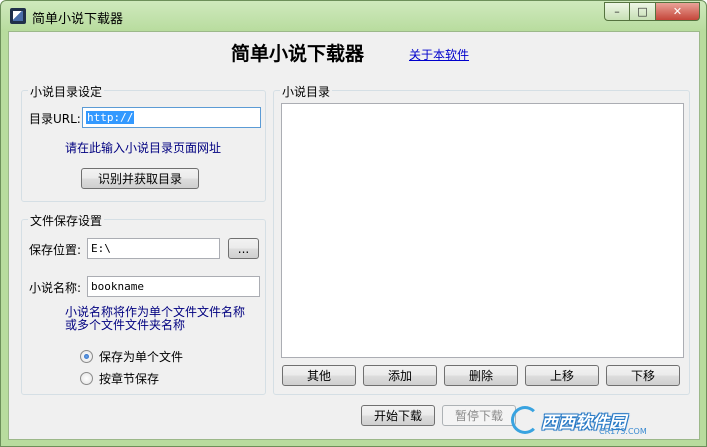  Describe the element at coordinates (398, 415) in the screenshot. I see `start-download-button: 开始下载` at that location.